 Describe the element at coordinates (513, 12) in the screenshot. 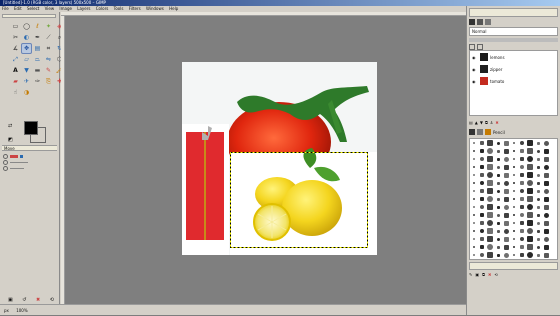

I see `dock-image-selector` at that location.